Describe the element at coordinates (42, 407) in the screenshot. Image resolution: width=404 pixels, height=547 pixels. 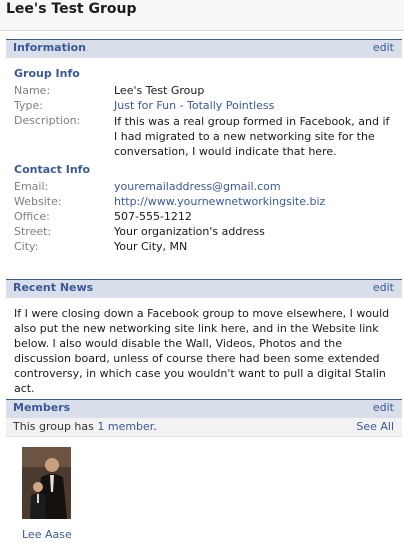
I see `members-section-title: Members` at that location.